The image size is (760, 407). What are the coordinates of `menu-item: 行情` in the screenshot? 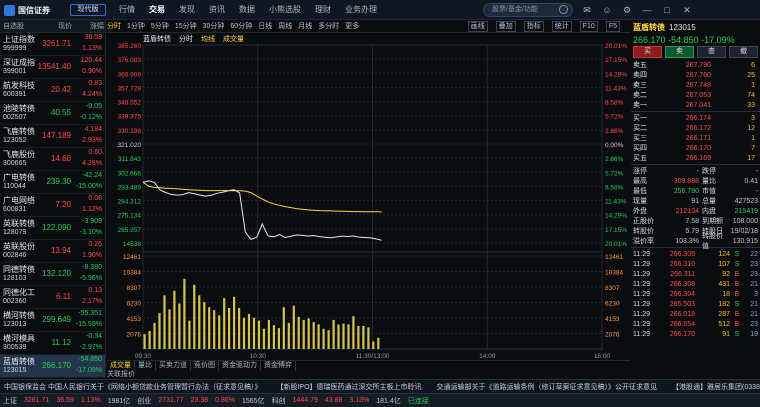 It's located at (127, 10).